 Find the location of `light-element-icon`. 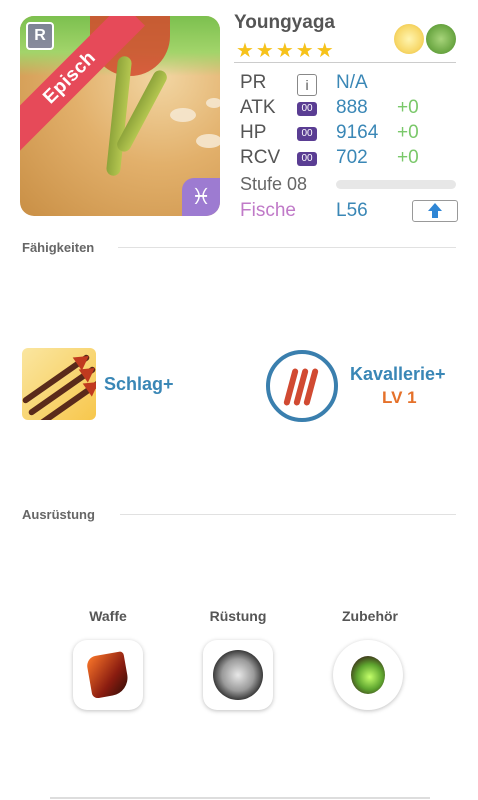

light-element-icon is located at coordinates (409, 39).